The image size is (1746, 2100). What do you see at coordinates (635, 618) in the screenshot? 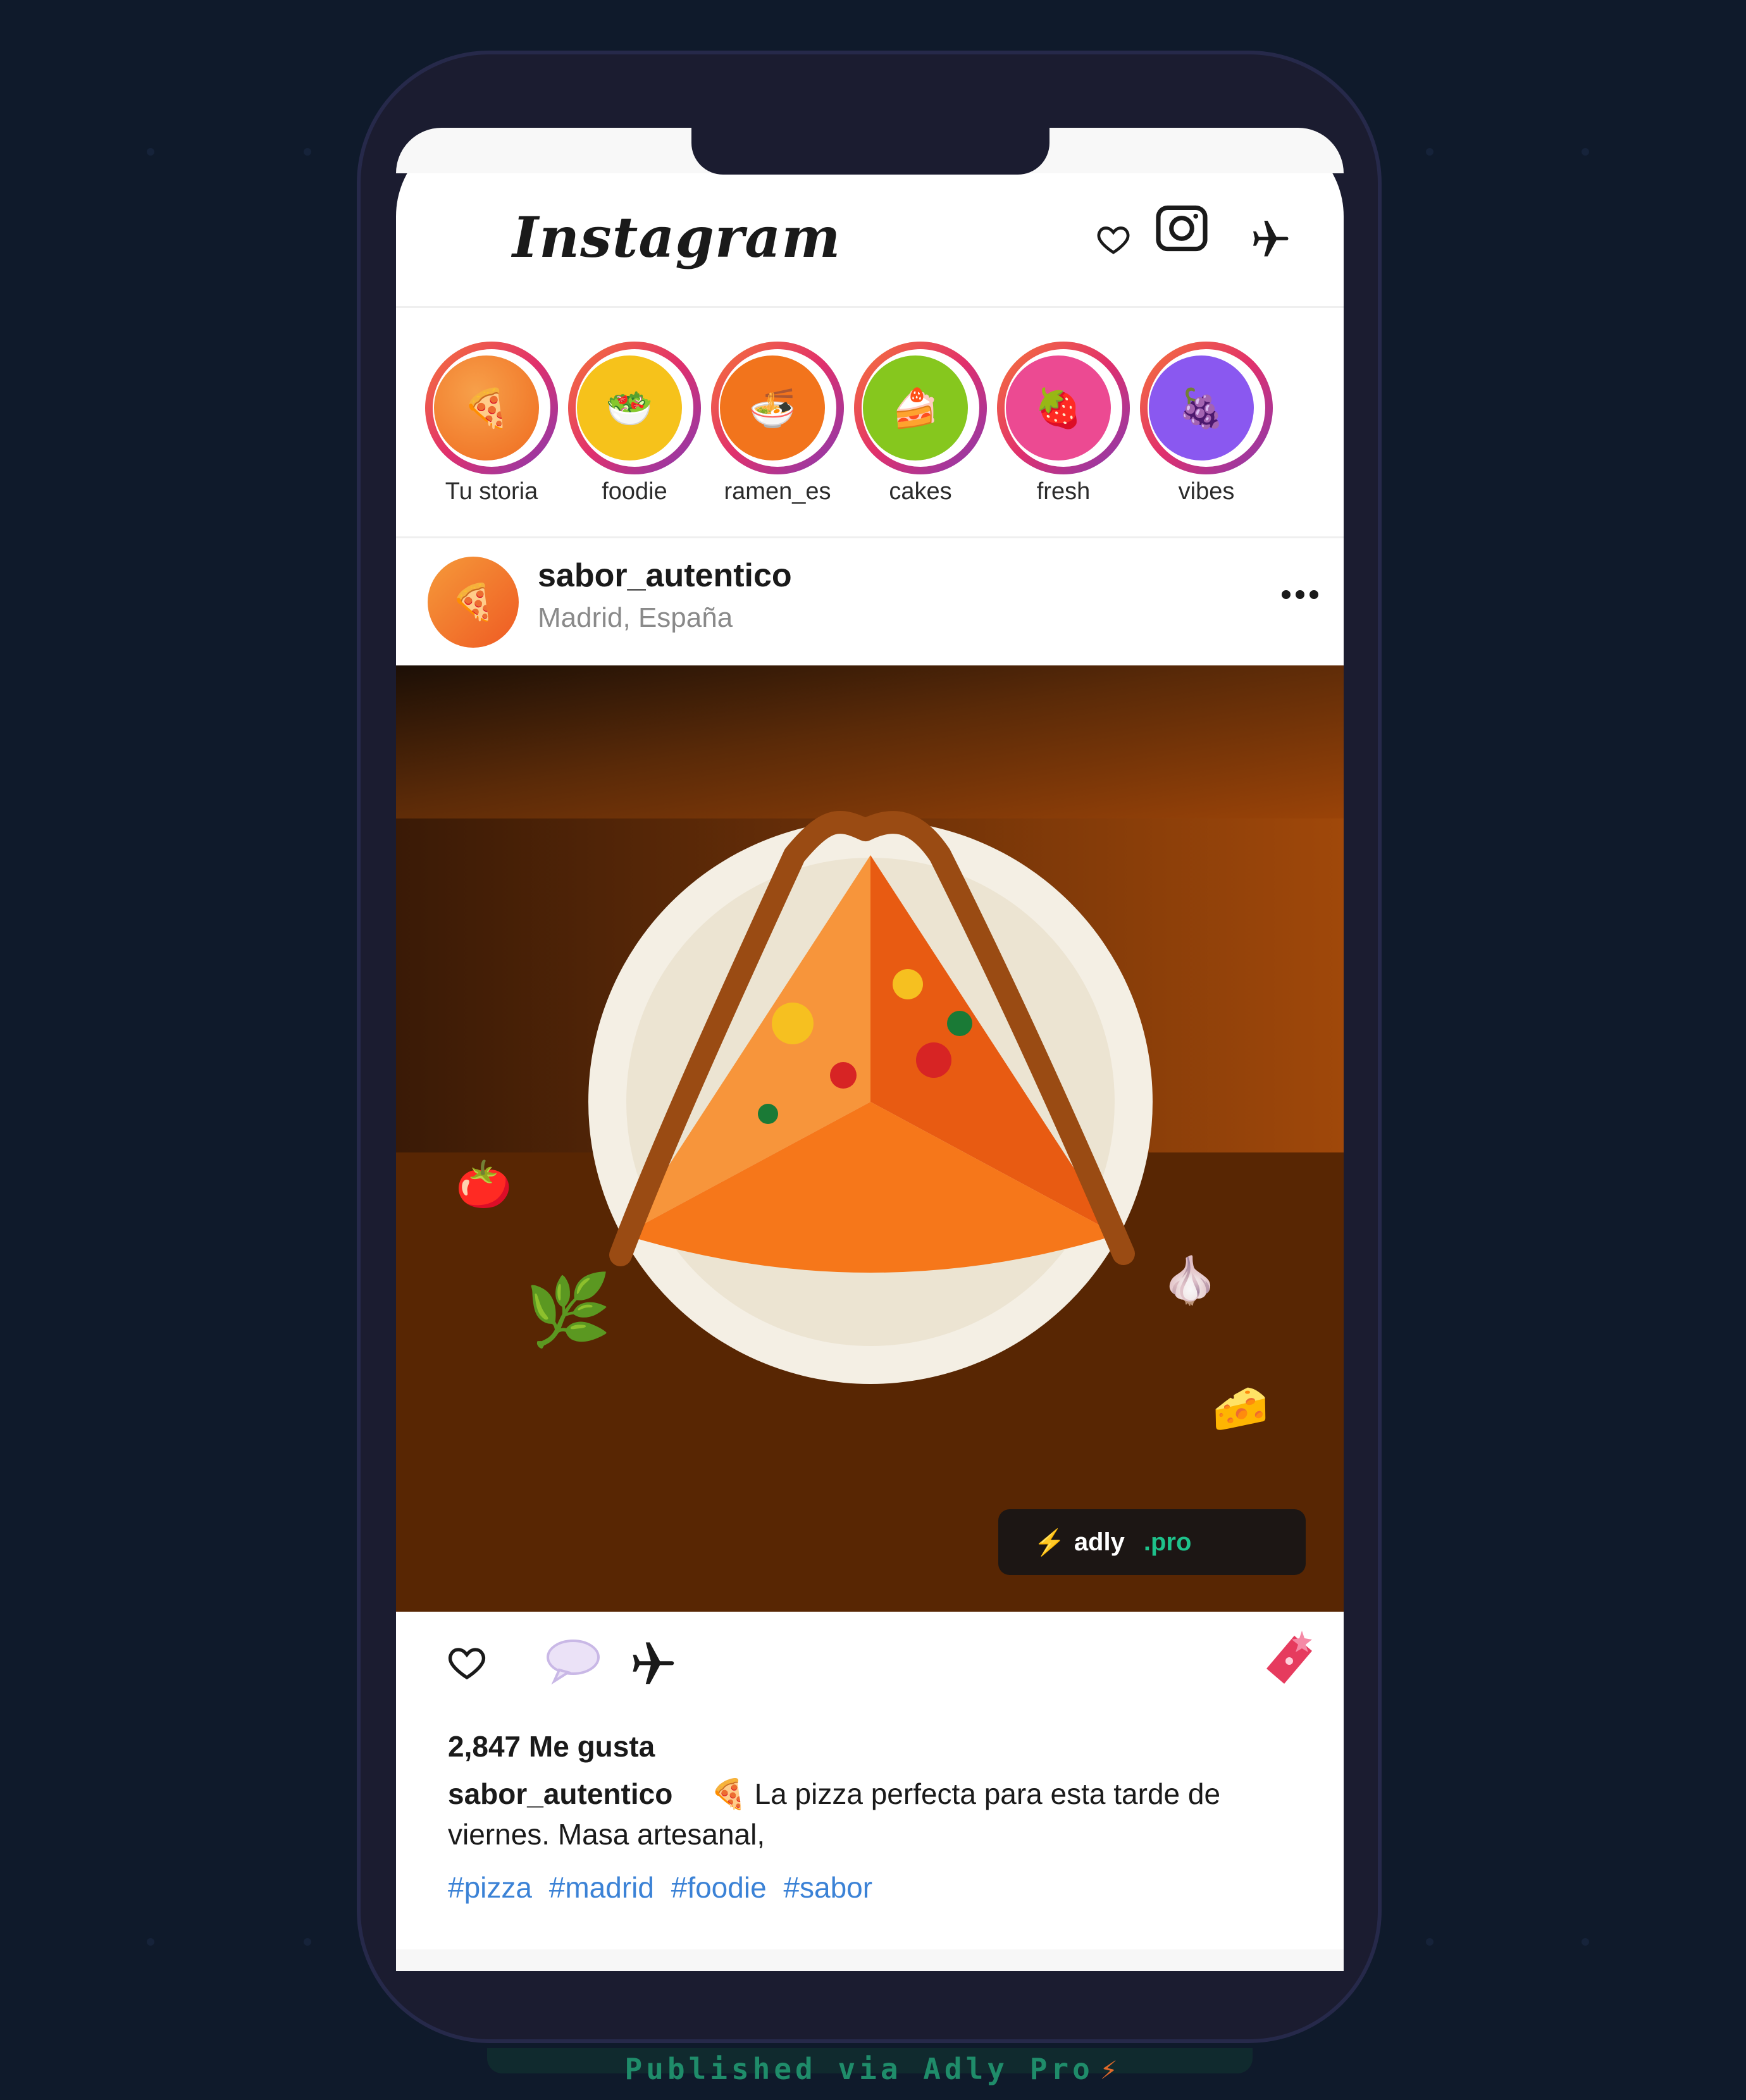
I see `post-location: Madrid, España` at bounding box center [635, 618].